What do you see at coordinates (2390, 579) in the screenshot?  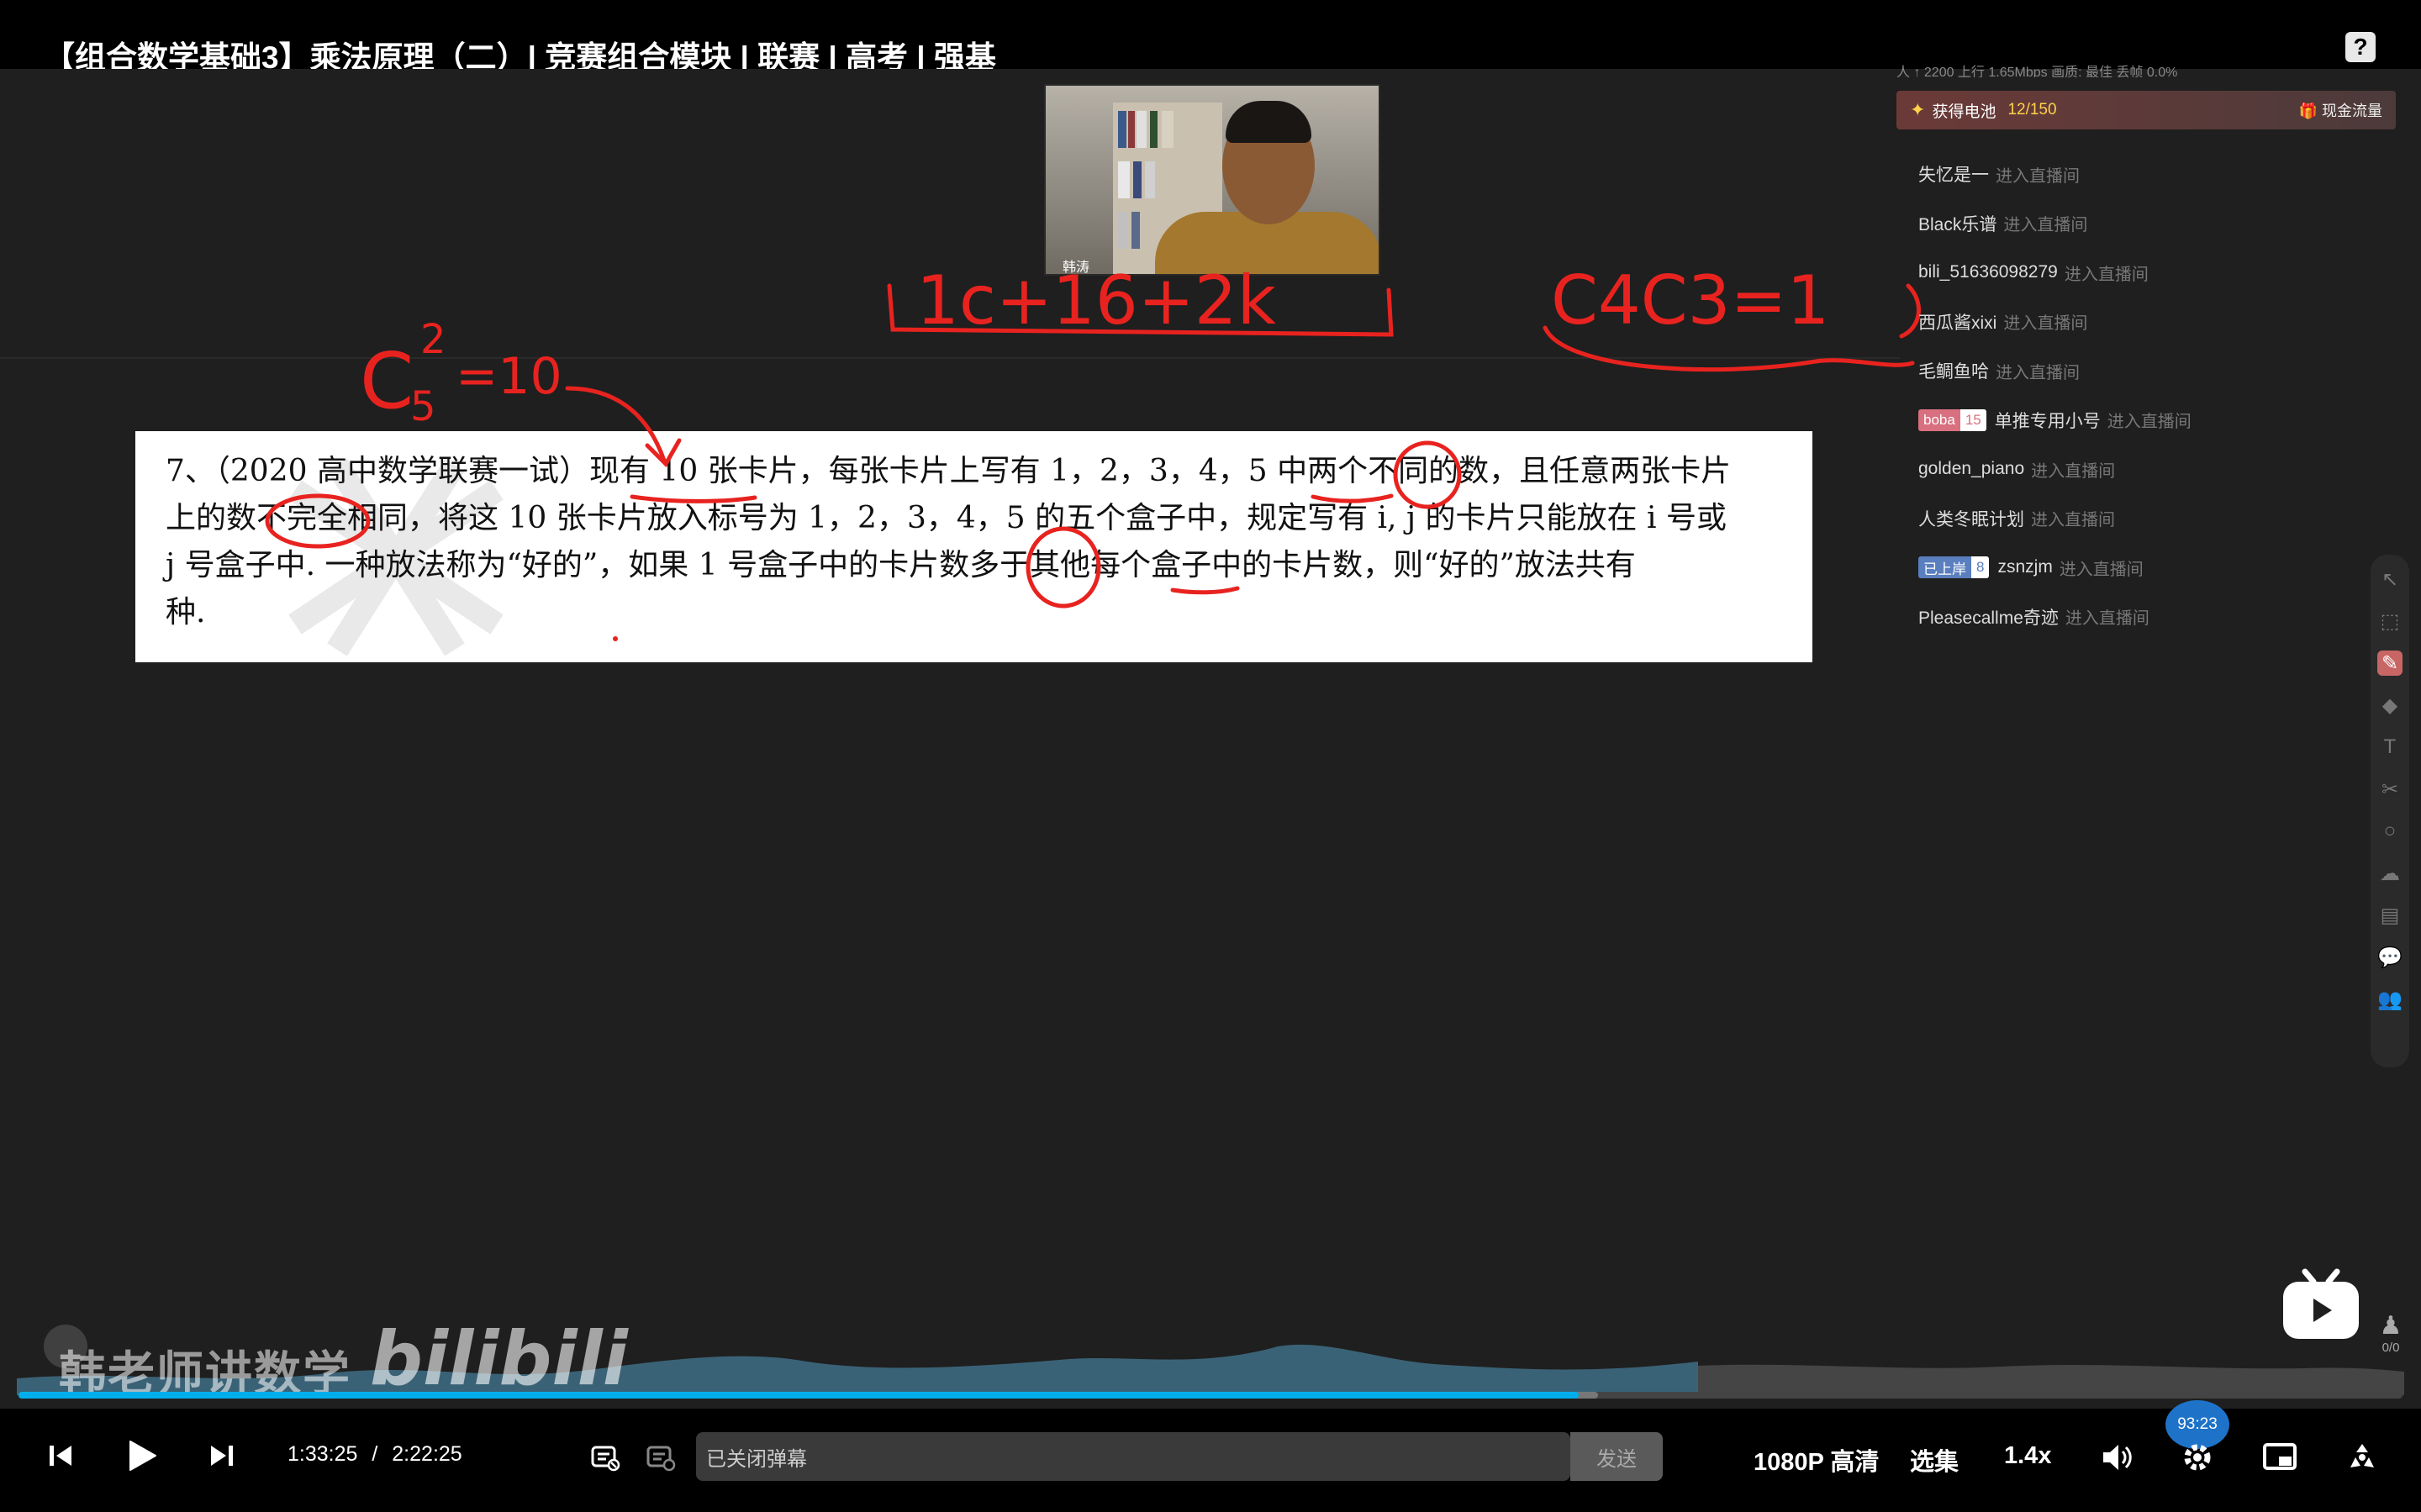 I see `cursor-icon: ↖` at bounding box center [2390, 579].